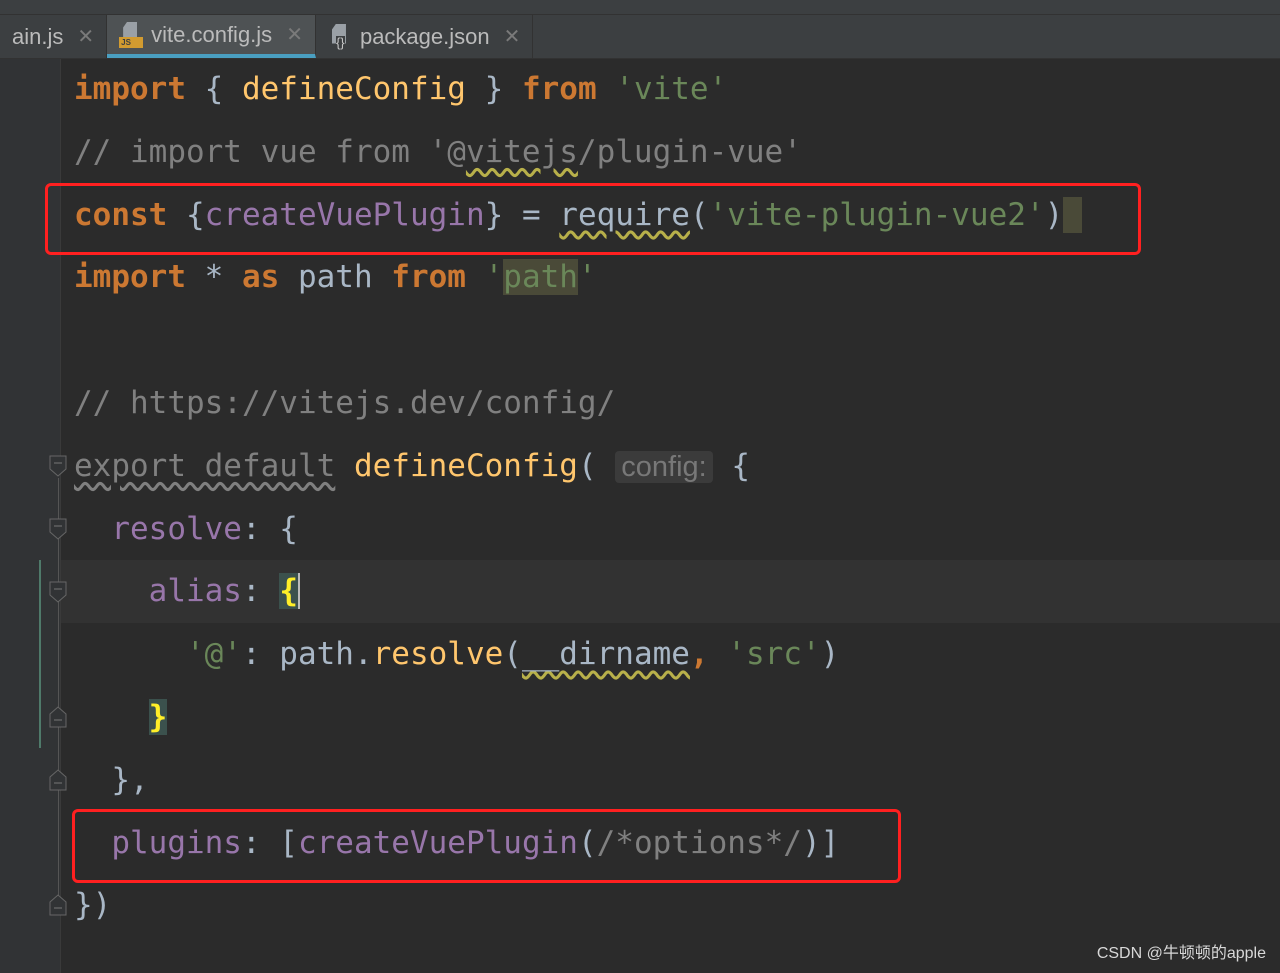  I want to click on code-token: // import vue from '@, so click(270, 151).